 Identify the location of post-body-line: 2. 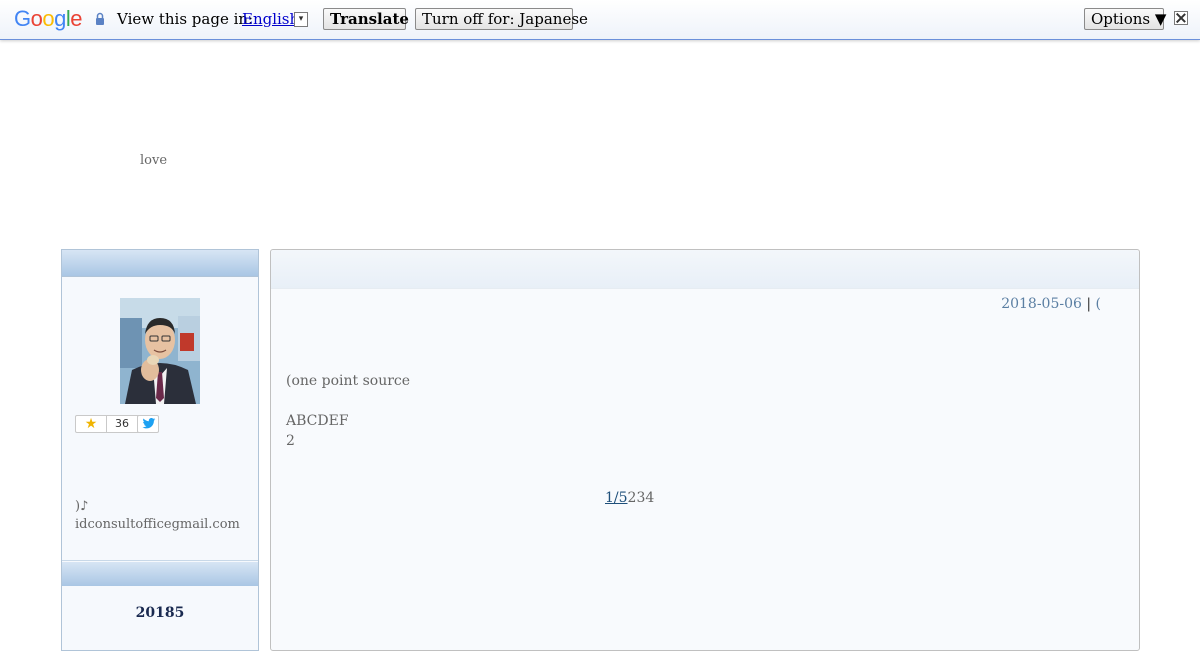
(290, 441).